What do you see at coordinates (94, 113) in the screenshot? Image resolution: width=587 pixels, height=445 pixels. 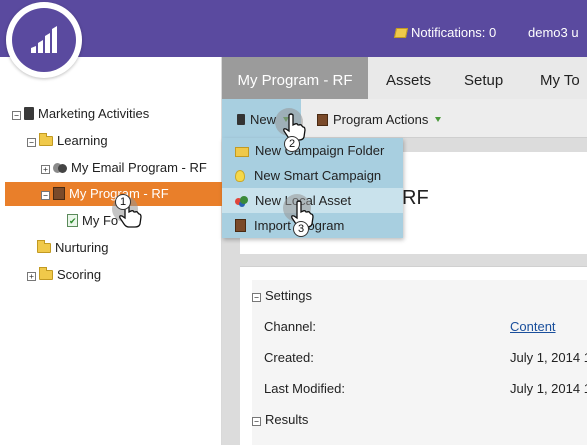 I see `tree-item-label: Marketing Activities` at bounding box center [94, 113].